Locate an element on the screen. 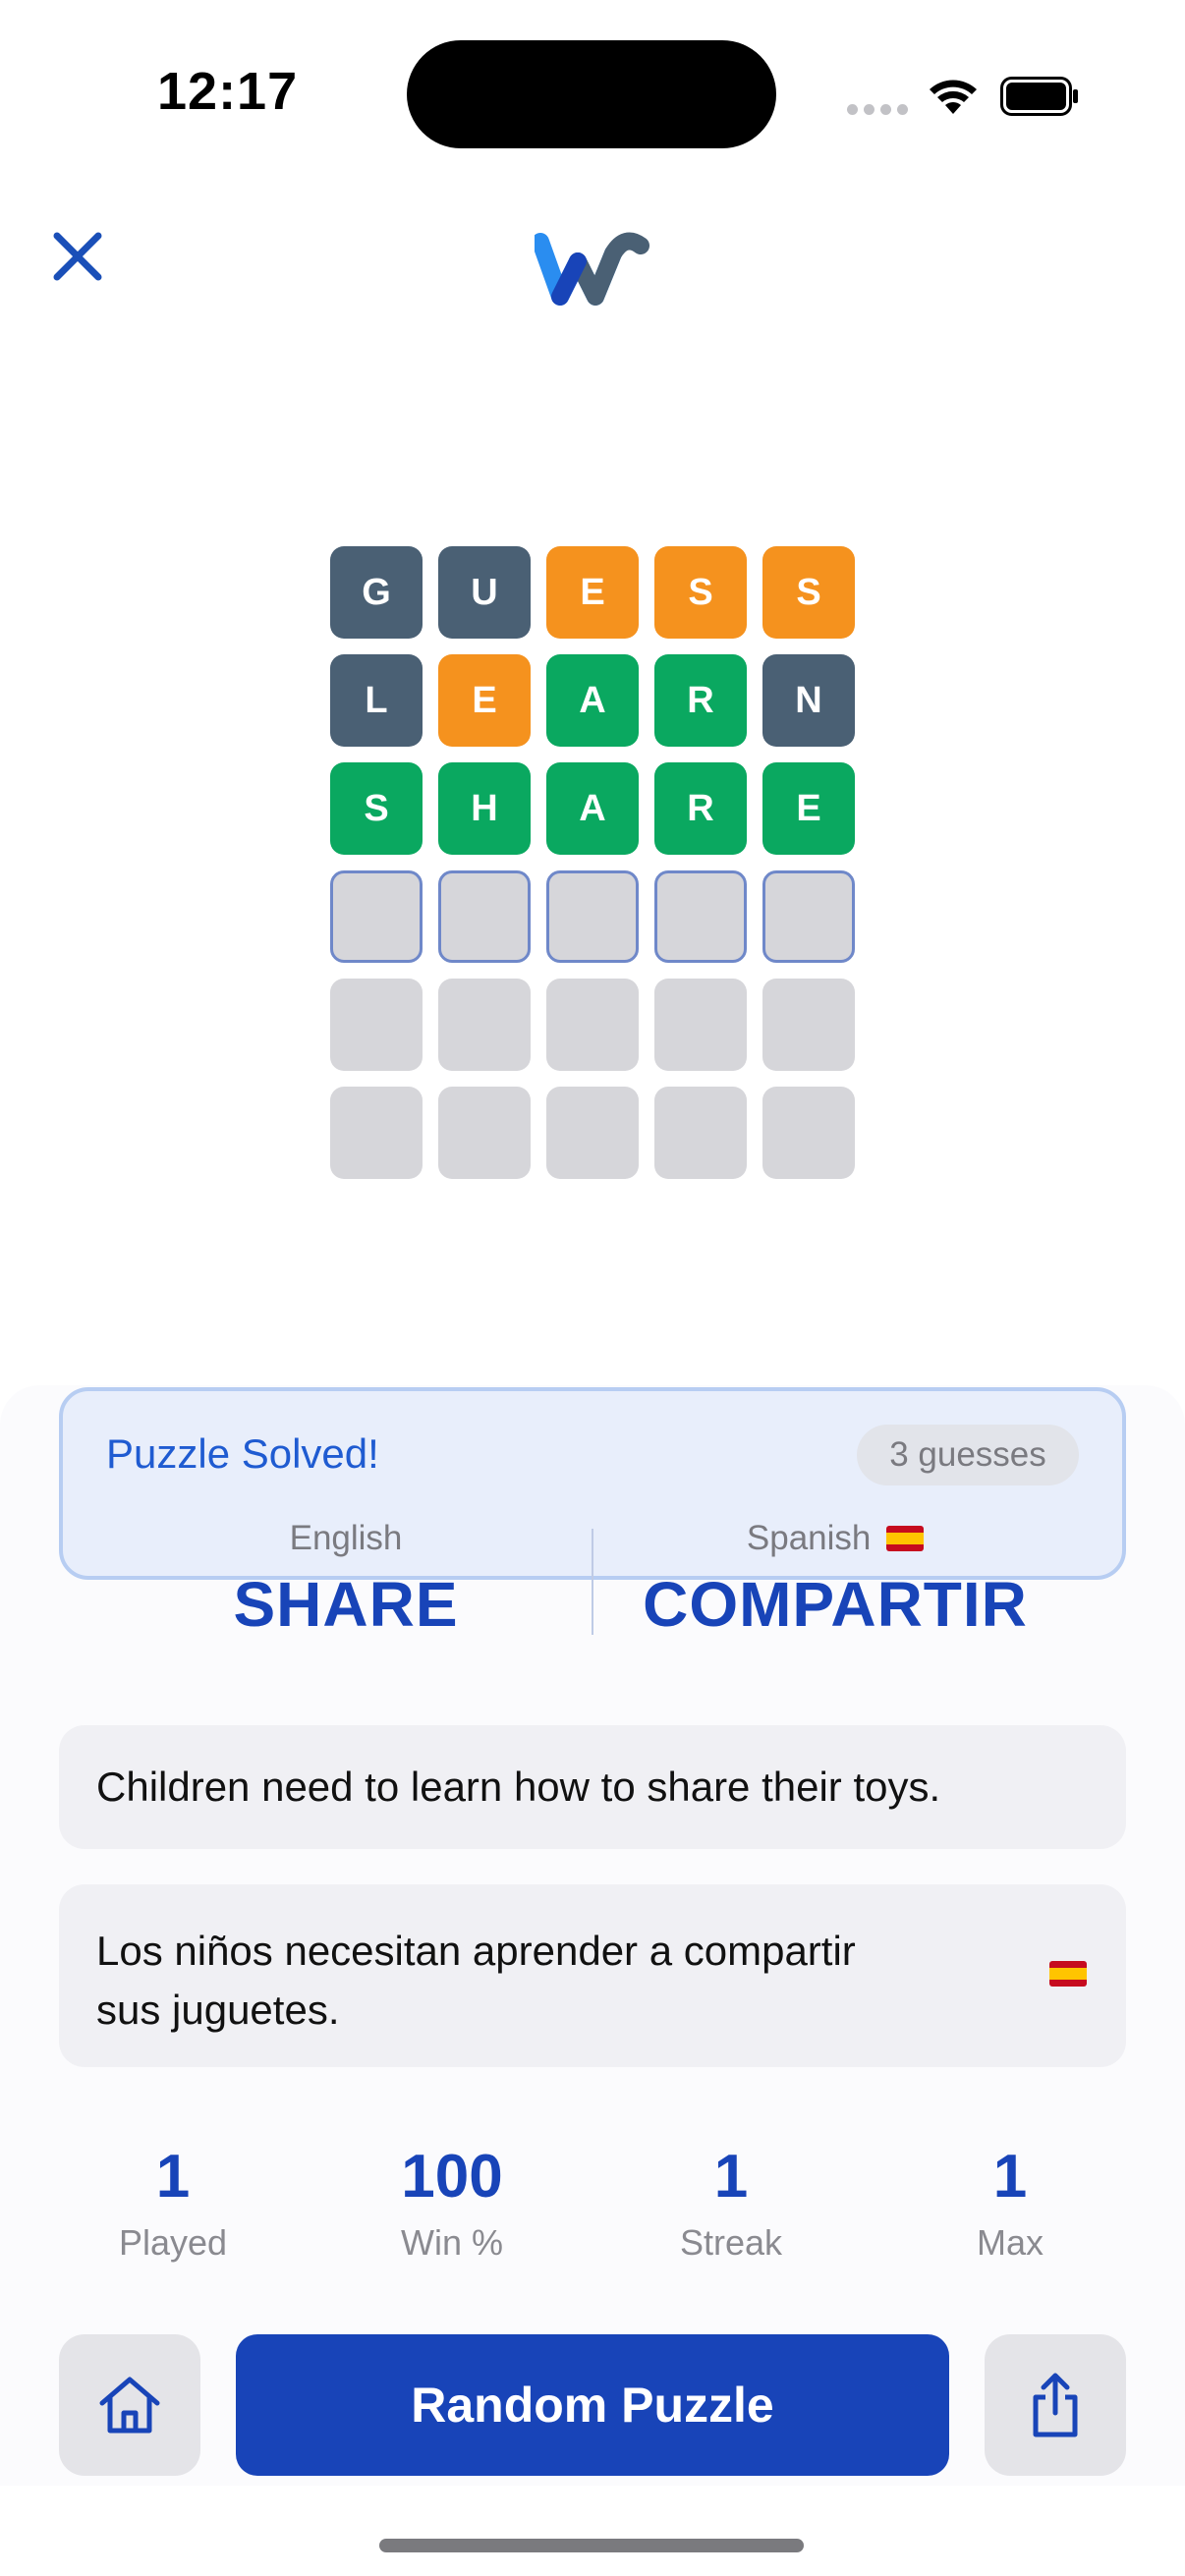 The width and height of the screenshot is (1185, 2576). battery-icon is located at coordinates (1039, 96).